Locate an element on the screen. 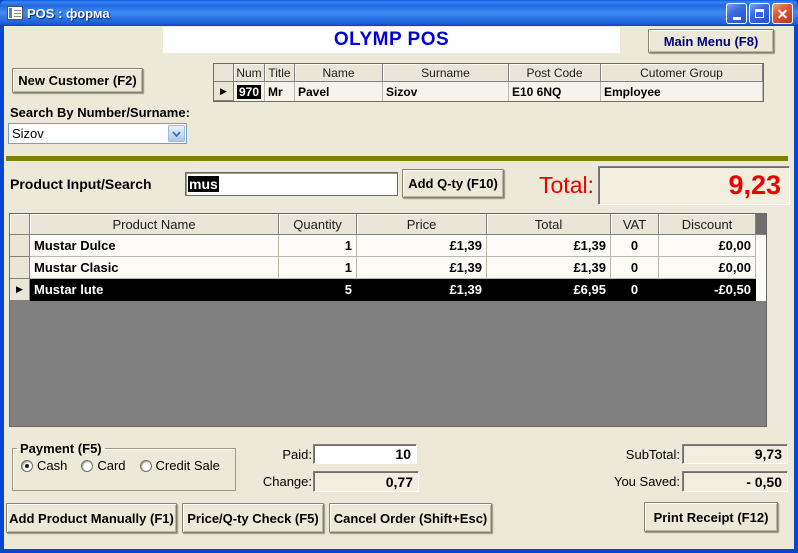 The width and height of the screenshot is (798, 553). app-title-banner: OLYMP POS is located at coordinates (391, 40).